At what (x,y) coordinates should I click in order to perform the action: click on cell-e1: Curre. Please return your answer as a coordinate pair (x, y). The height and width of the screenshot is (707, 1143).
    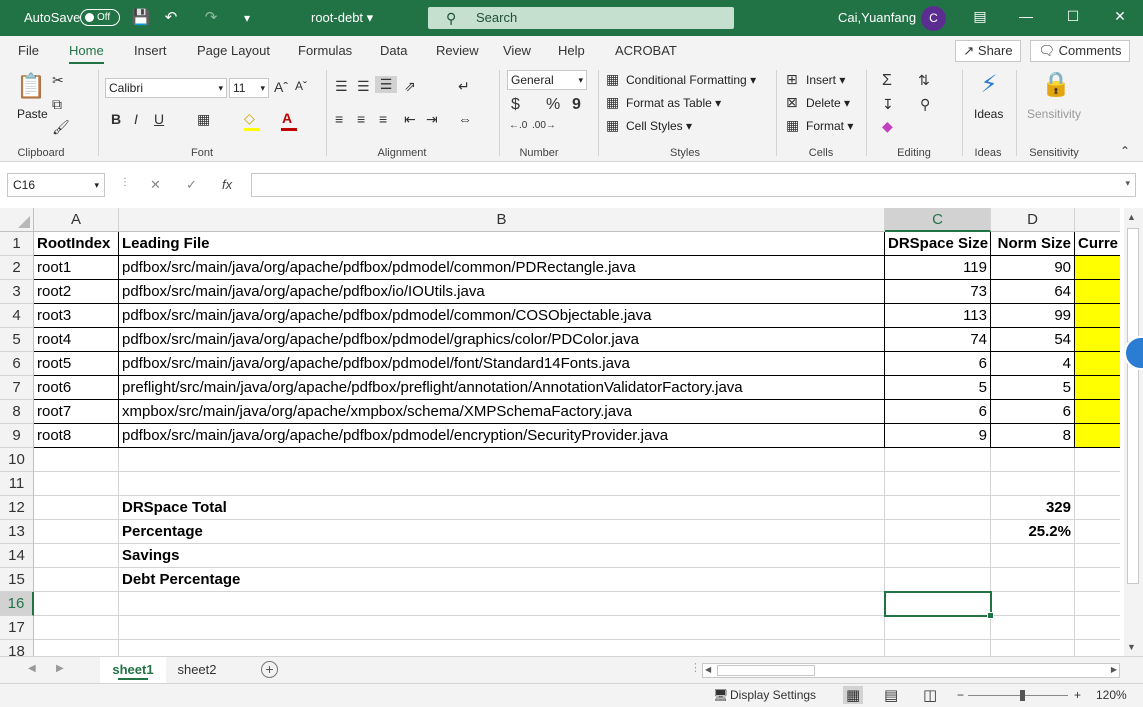
    Looking at the image, I should click on (1097, 244).